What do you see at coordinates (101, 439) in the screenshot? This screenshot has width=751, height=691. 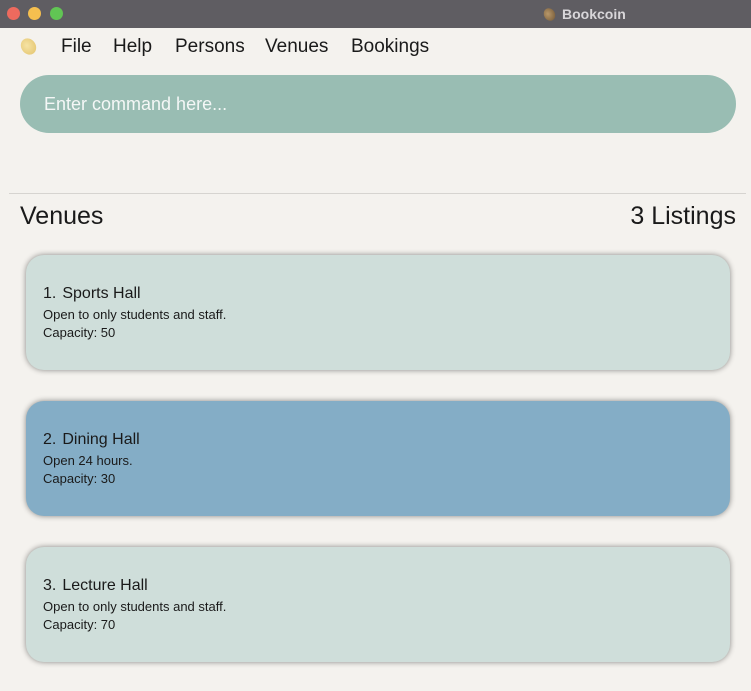 I see `venue-name: Dining Hall` at bounding box center [101, 439].